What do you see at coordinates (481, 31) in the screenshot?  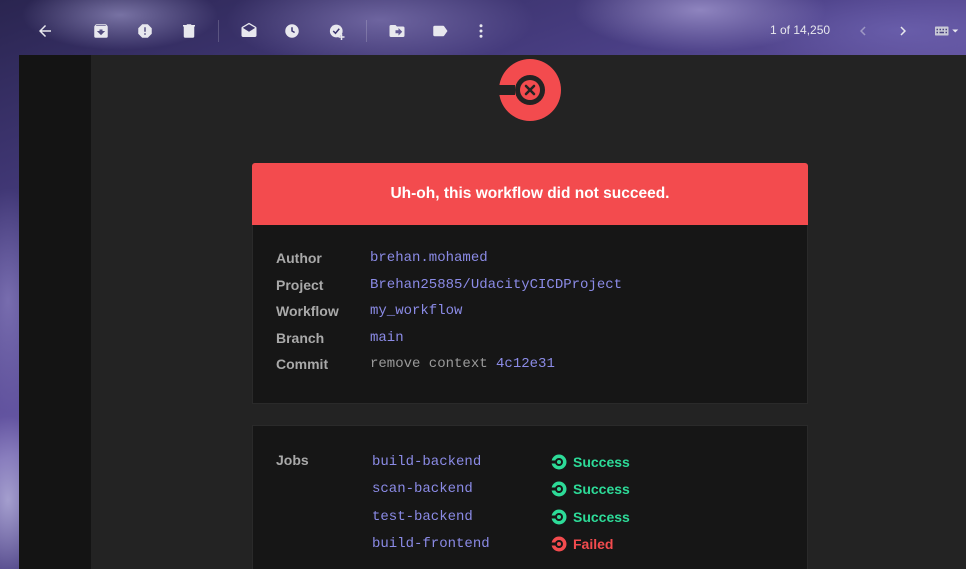 I see `more-icon` at bounding box center [481, 31].